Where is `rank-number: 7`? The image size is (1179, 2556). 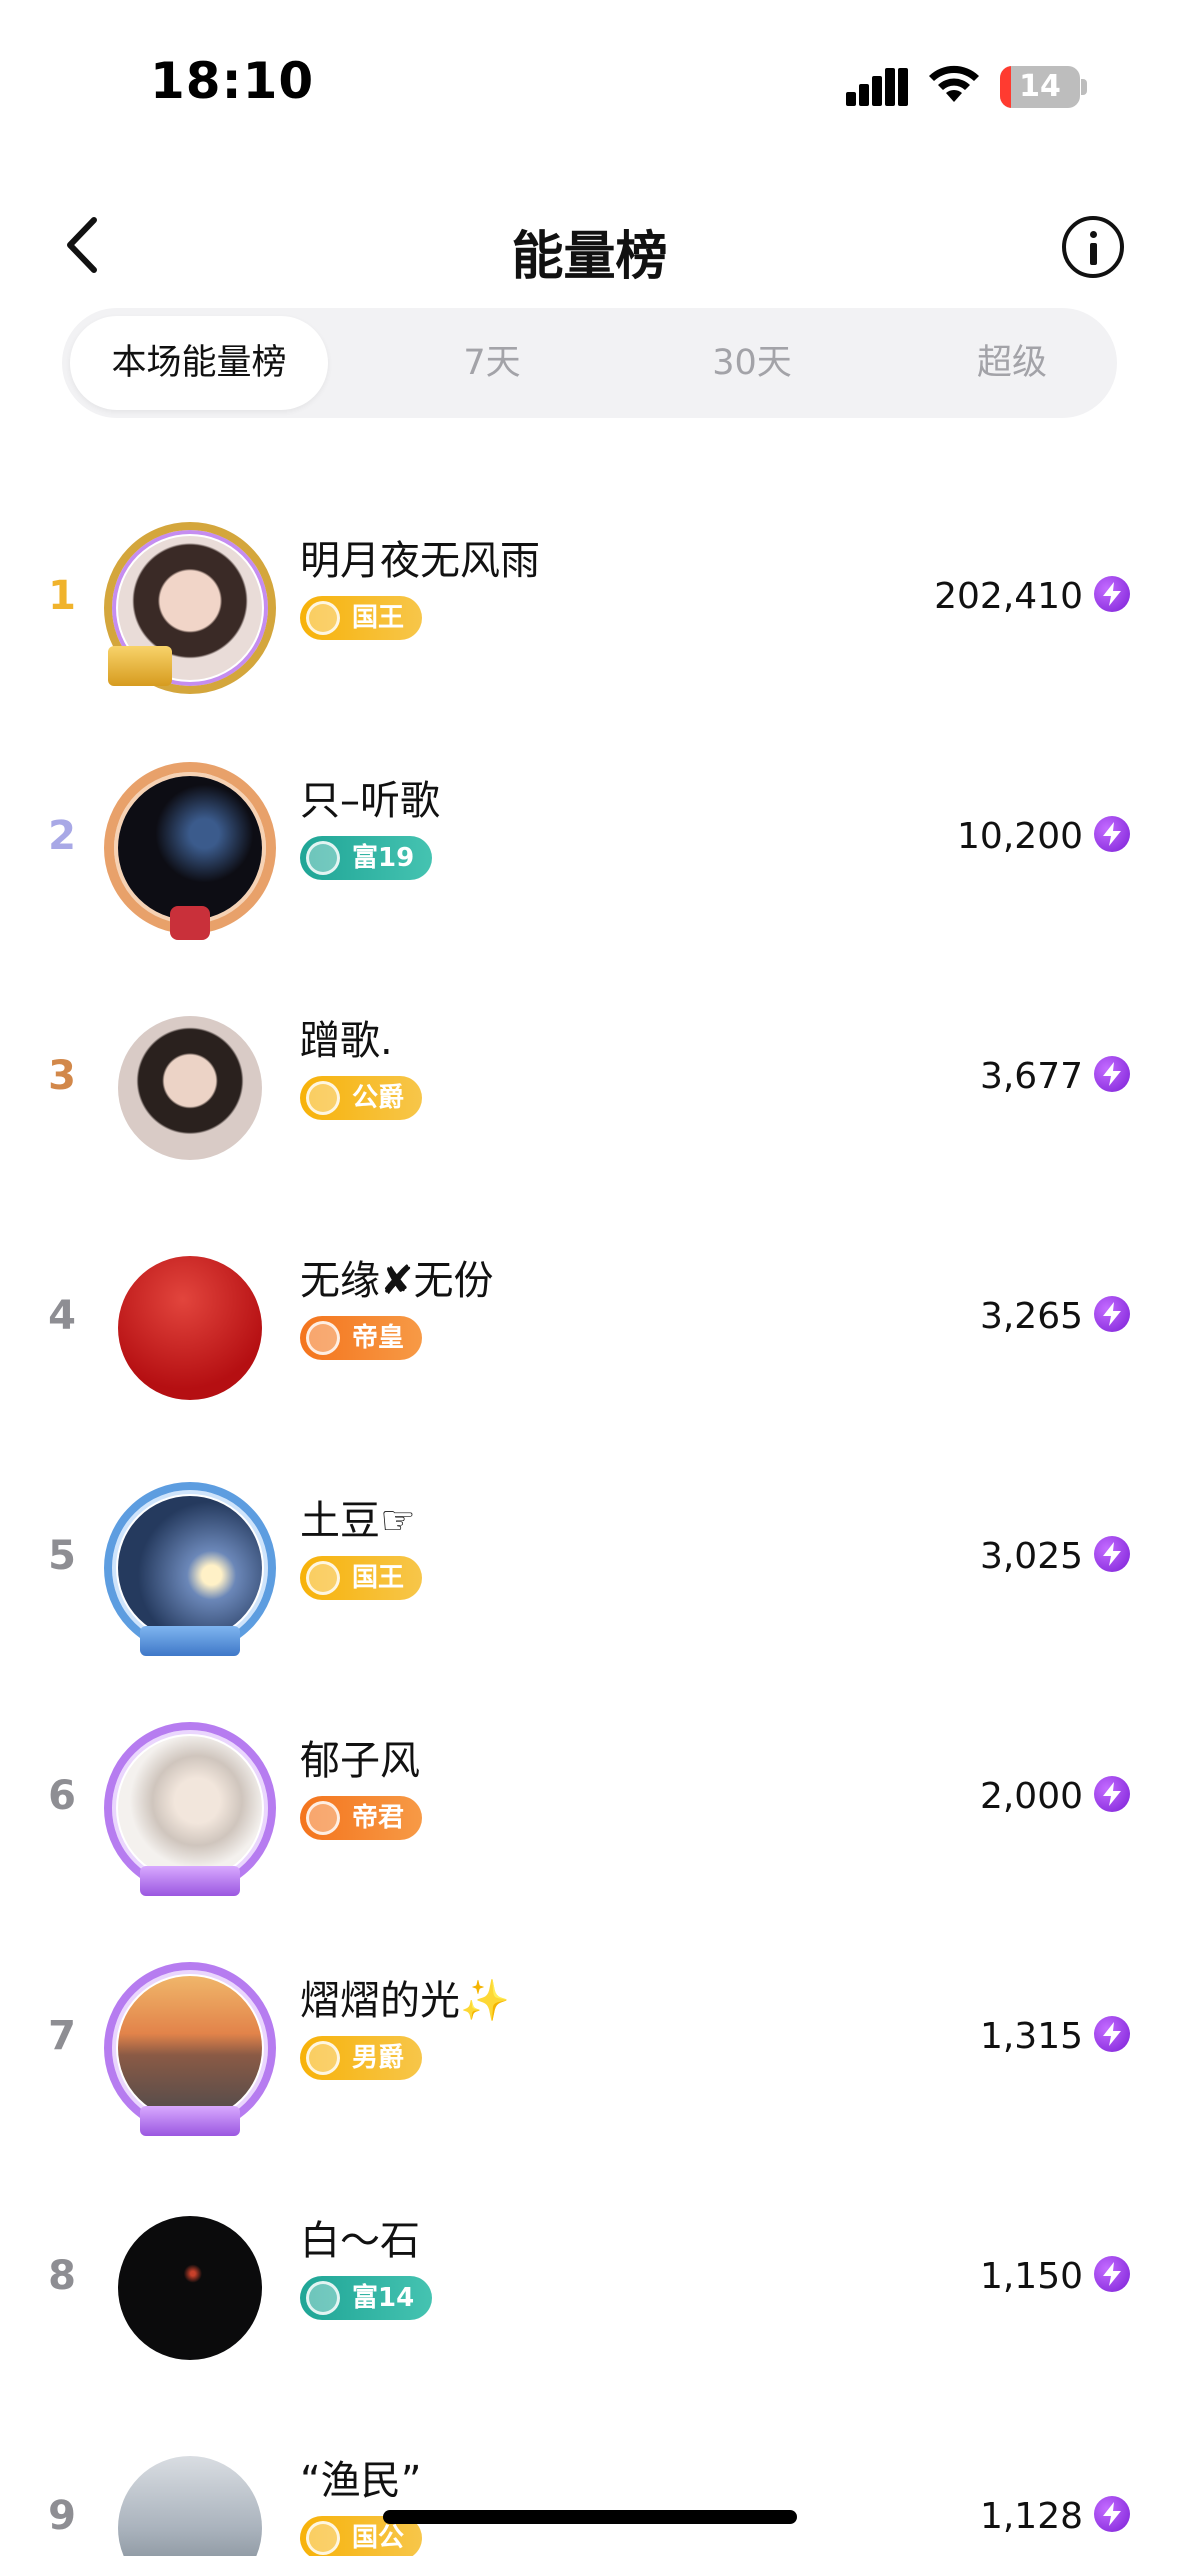
rank-number: 7 is located at coordinates (62, 2036).